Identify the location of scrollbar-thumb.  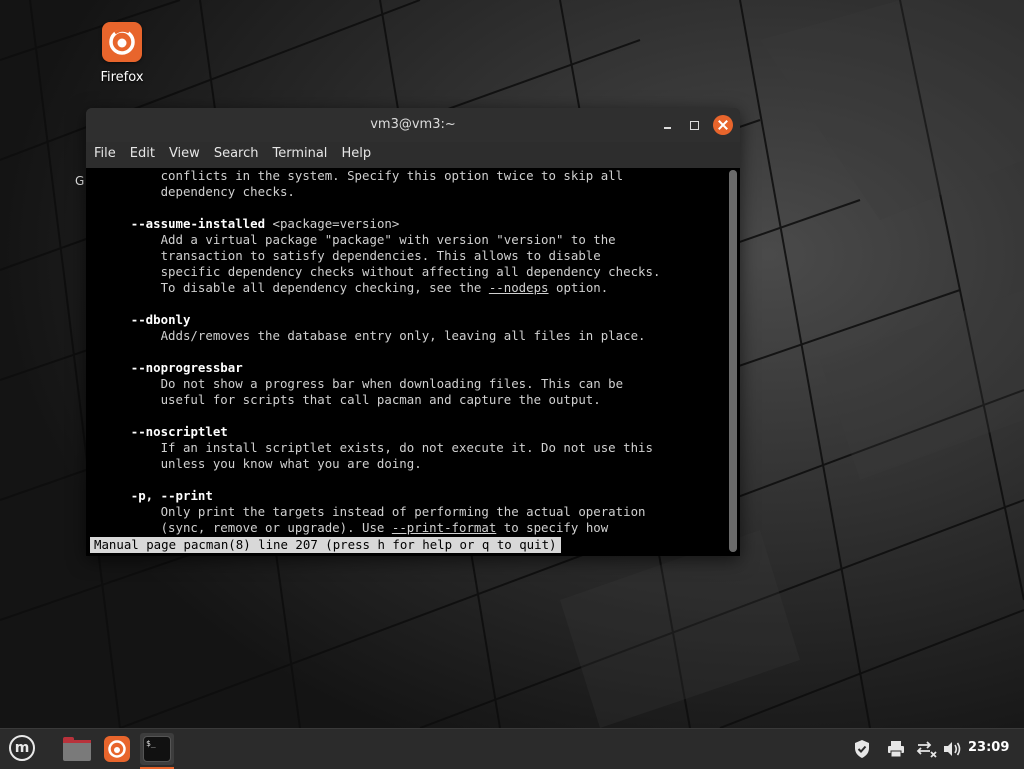
(733, 361).